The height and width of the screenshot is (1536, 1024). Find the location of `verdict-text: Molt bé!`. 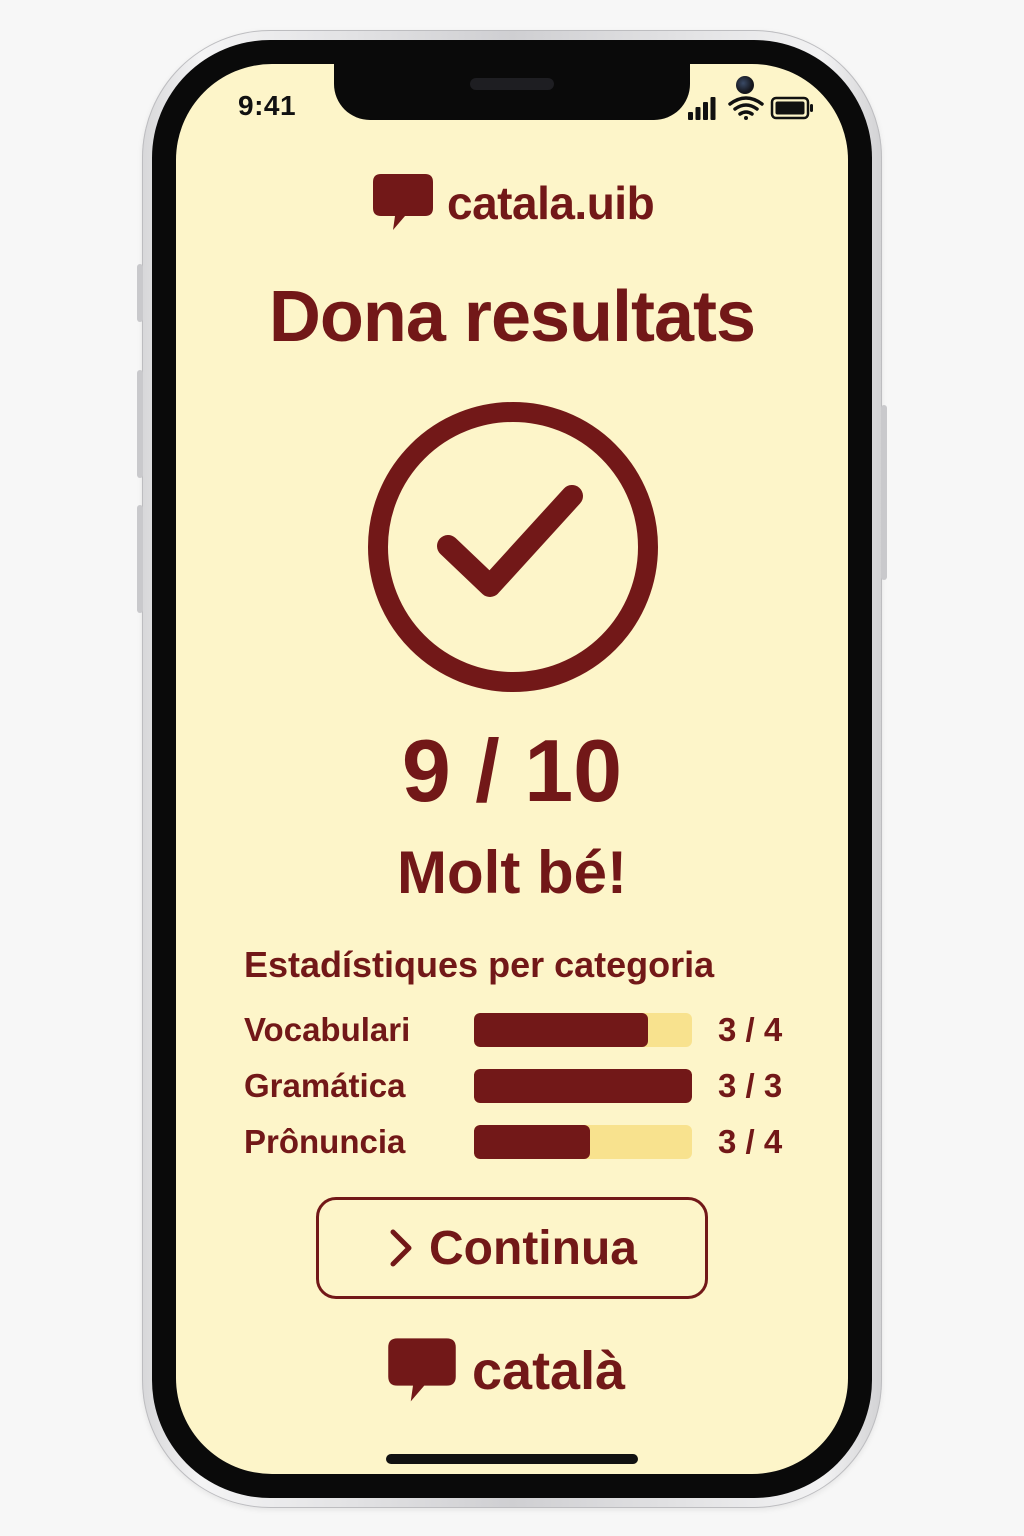

verdict-text: Molt bé! is located at coordinates (512, 872).